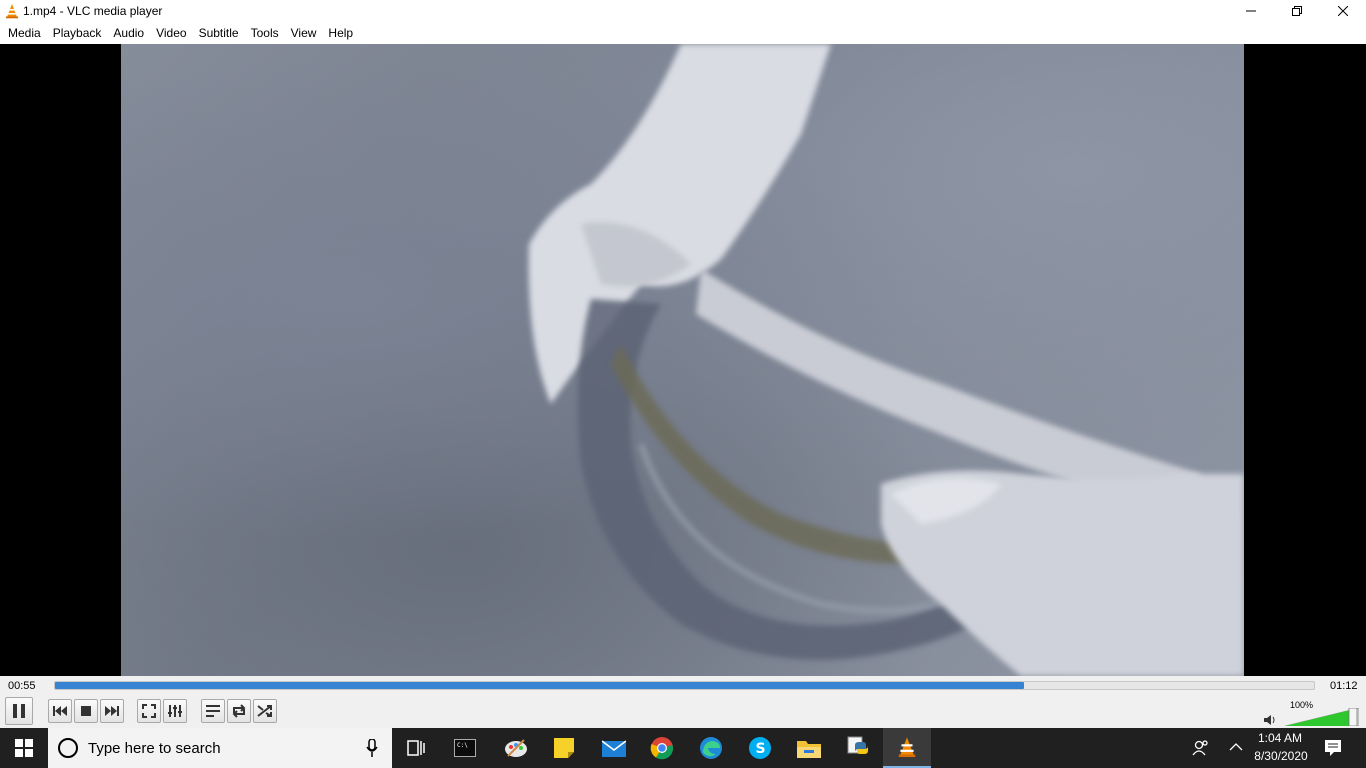 The width and height of the screenshot is (1366, 768). I want to click on taskbar-python, so click(858, 748).